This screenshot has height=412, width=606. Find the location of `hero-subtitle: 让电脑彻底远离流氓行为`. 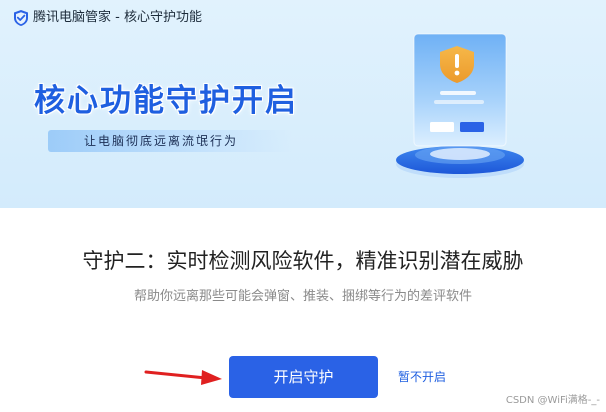

hero-subtitle: 让电脑彻底远离流氓行为 is located at coordinates (161, 141).